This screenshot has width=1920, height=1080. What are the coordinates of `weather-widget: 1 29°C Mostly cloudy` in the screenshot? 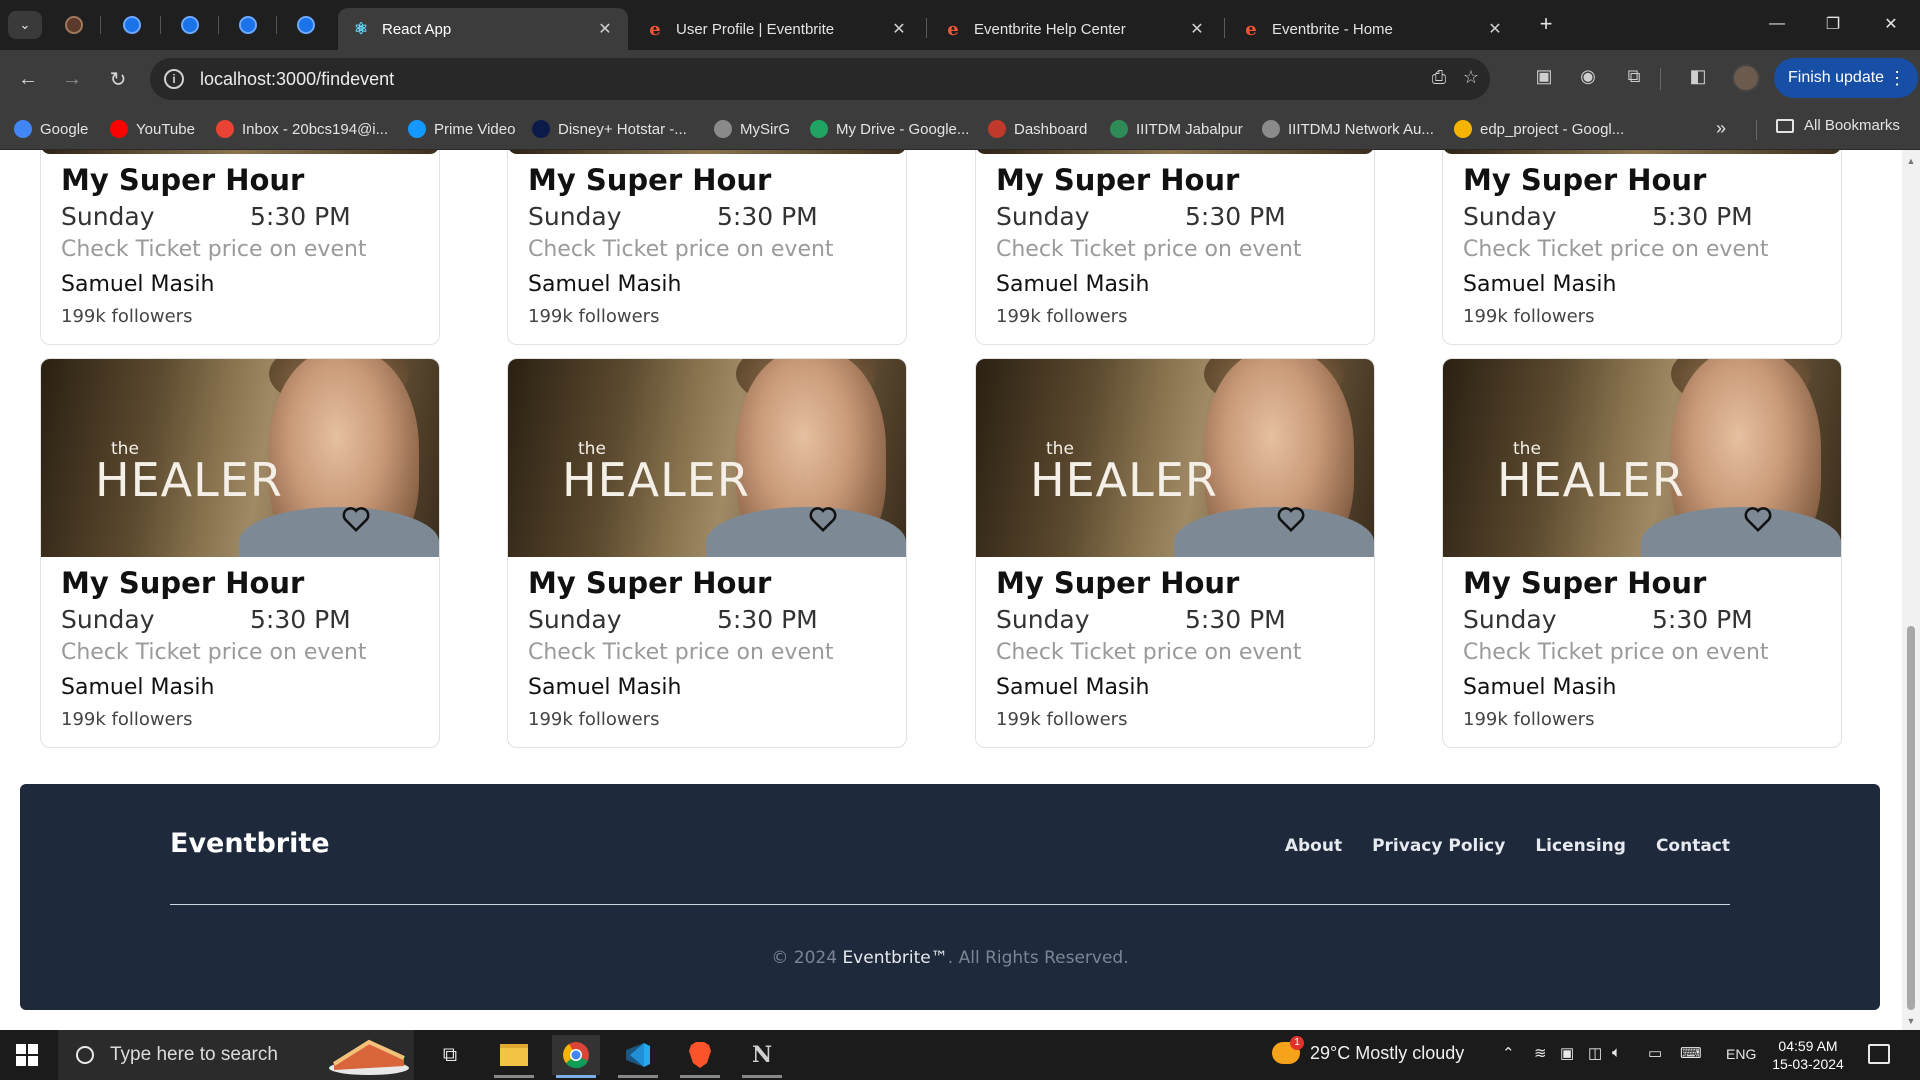 It's located at (1368, 1050).